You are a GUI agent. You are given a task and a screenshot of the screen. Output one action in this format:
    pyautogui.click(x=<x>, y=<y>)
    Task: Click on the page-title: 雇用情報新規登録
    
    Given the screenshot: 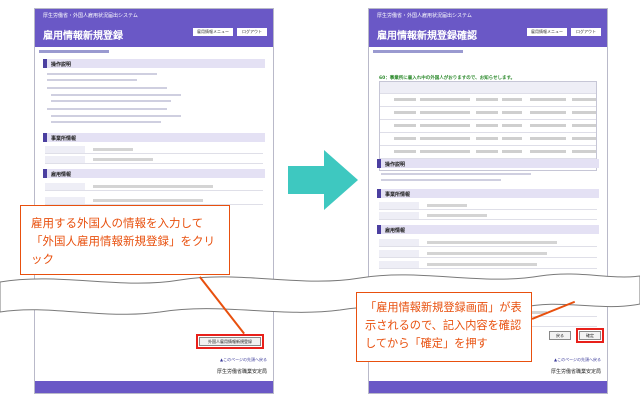 What is the action you would take?
    pyautogui.click(x=83, y=36)
    